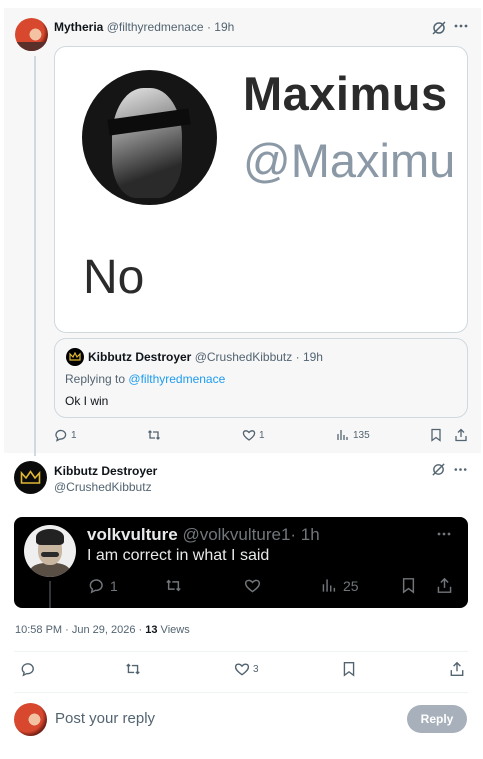  I want to click on embedded-bookmark, so click(408, 585).